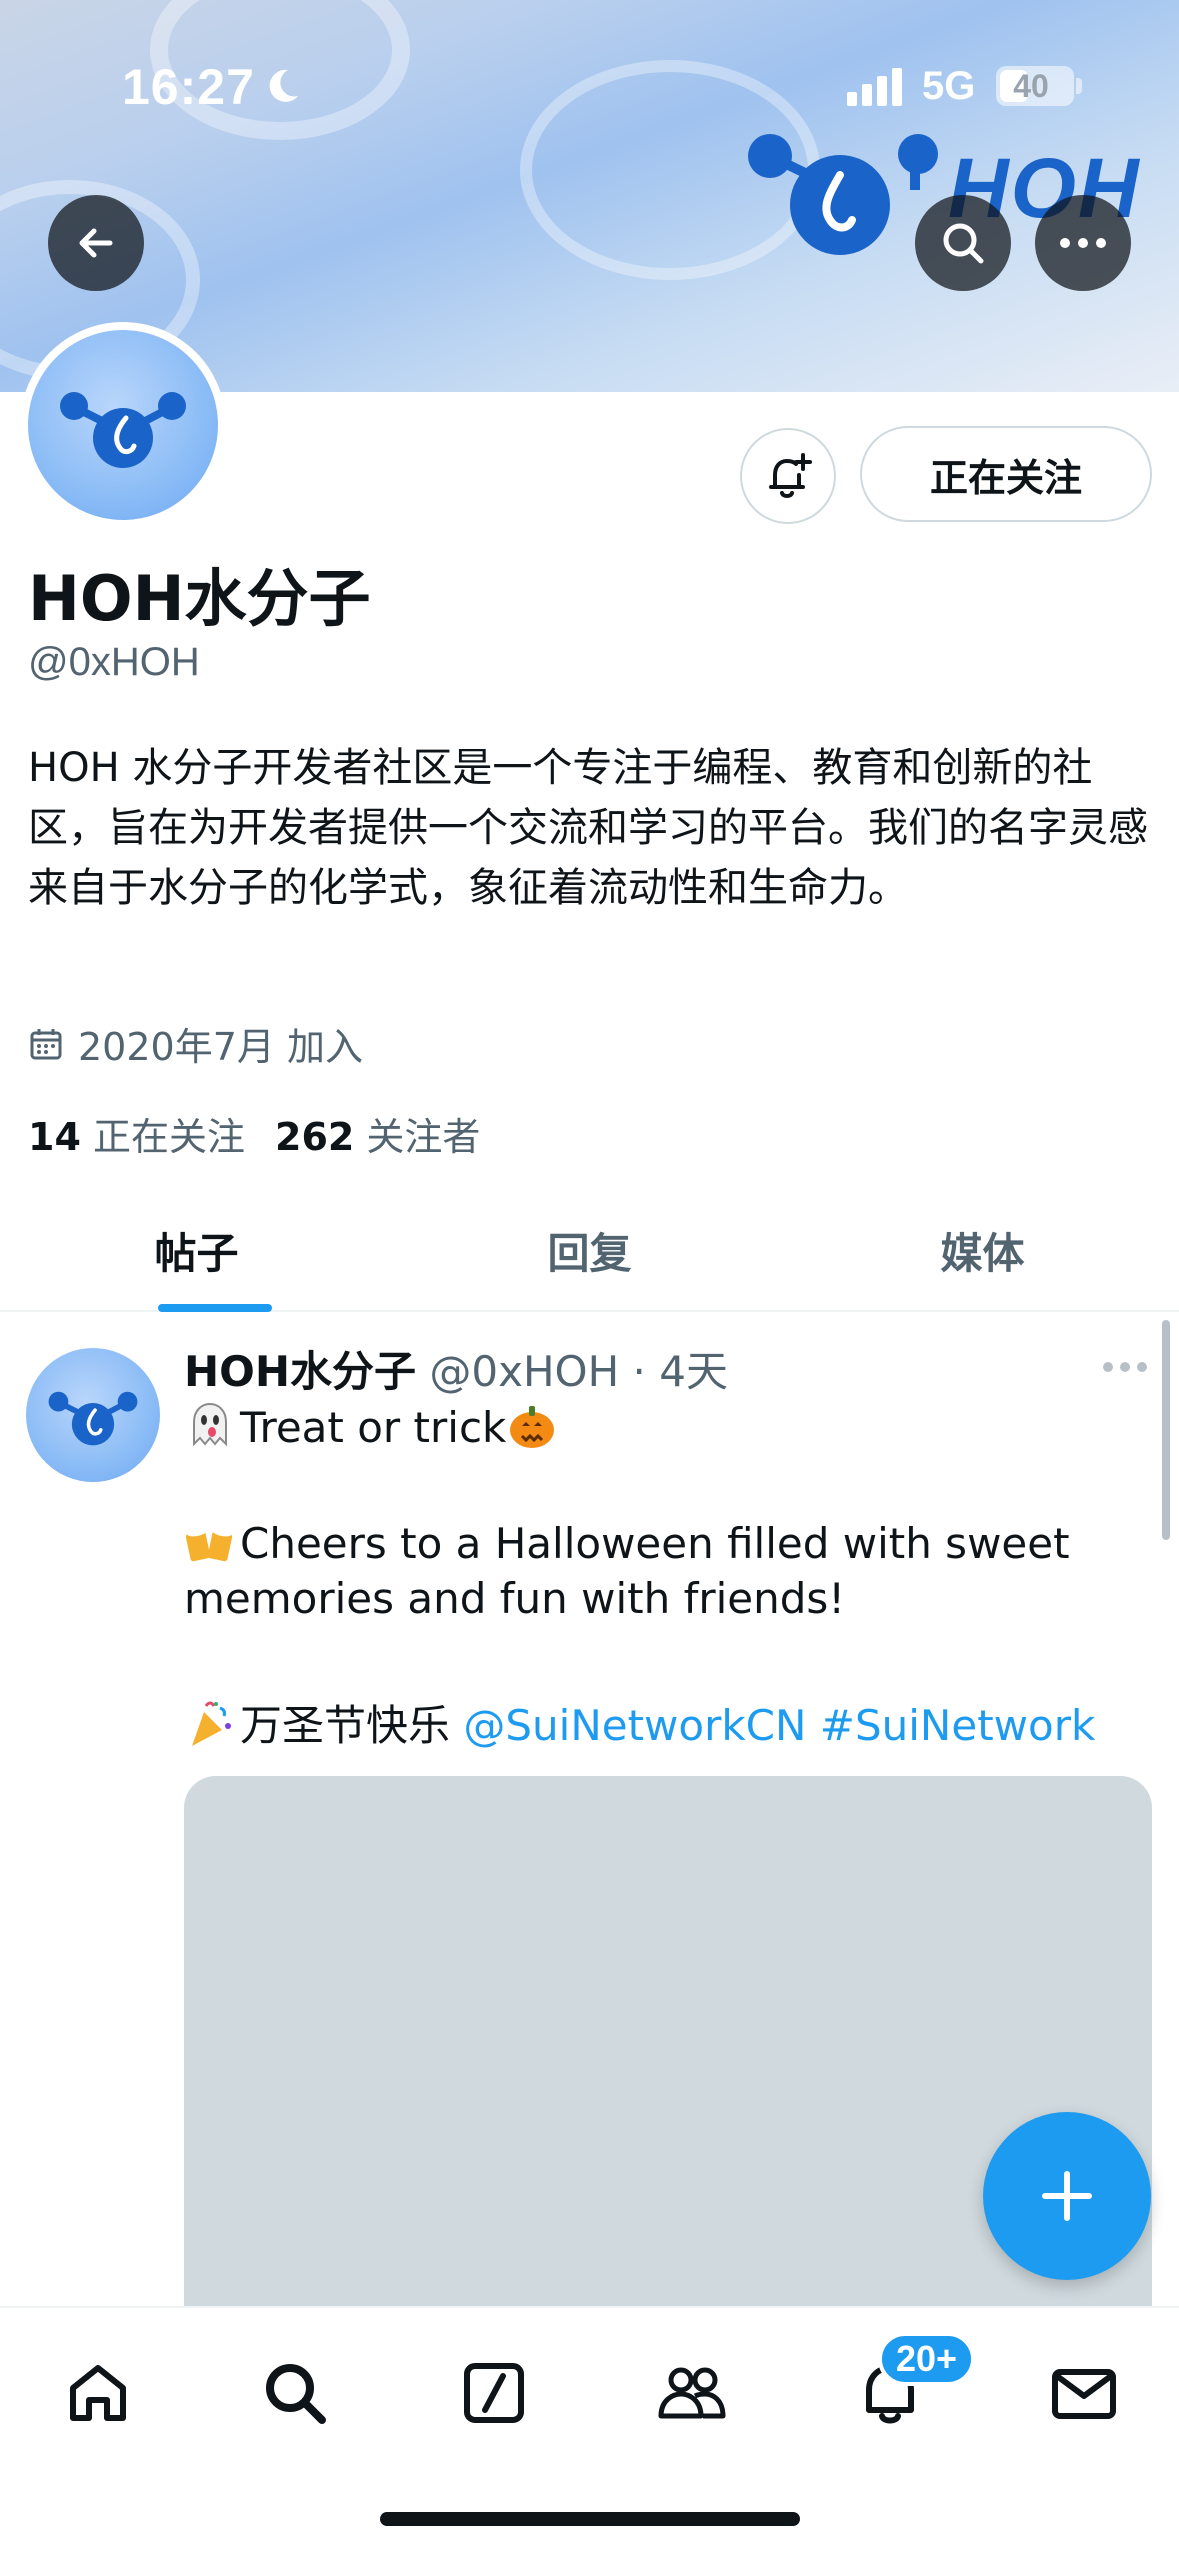  What do you see at coordinates (188, 87) in the screenshot?
I see `status-time: 16:27` at bounding box center [188, 87].